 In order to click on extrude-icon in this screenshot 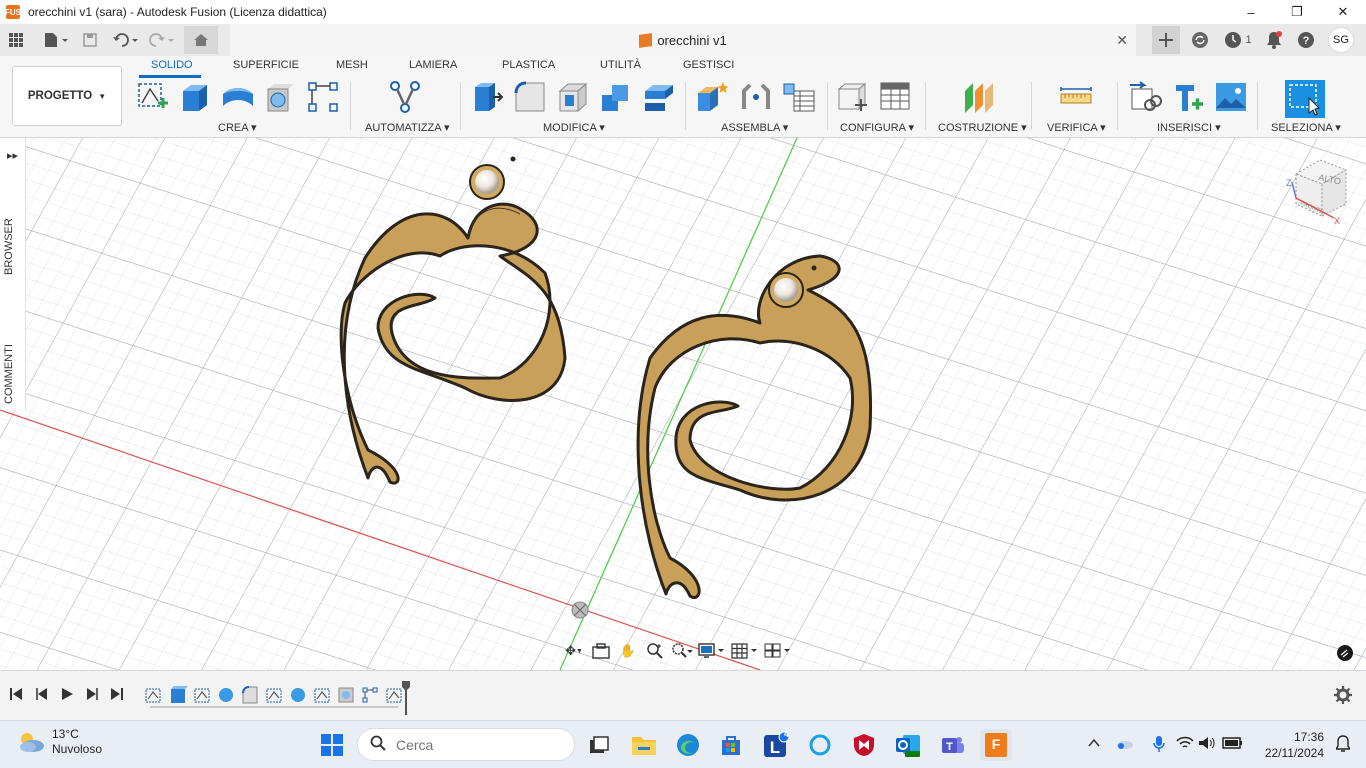, I will do `click(195, 97)`.